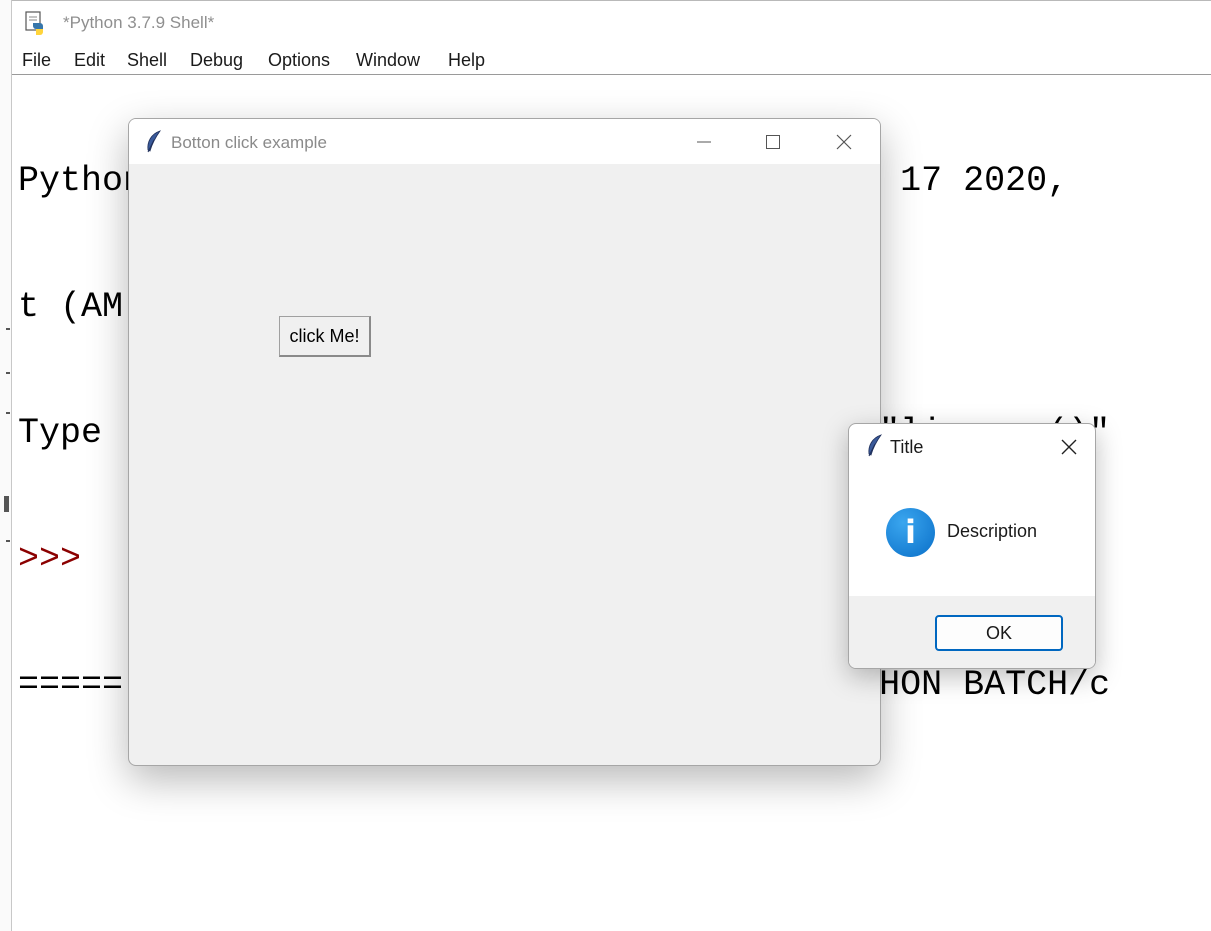 The image size is (1211, 931). I want to click on info-icon: i, so click(910, 532).